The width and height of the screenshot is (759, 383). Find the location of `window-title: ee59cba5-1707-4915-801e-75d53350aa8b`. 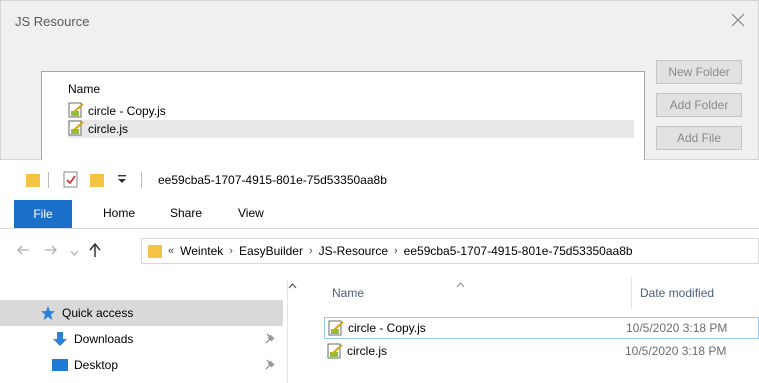

window-title: ee59cba5-1707-4915-801e-75d53350aa8b is located at coordinates (272, 180).